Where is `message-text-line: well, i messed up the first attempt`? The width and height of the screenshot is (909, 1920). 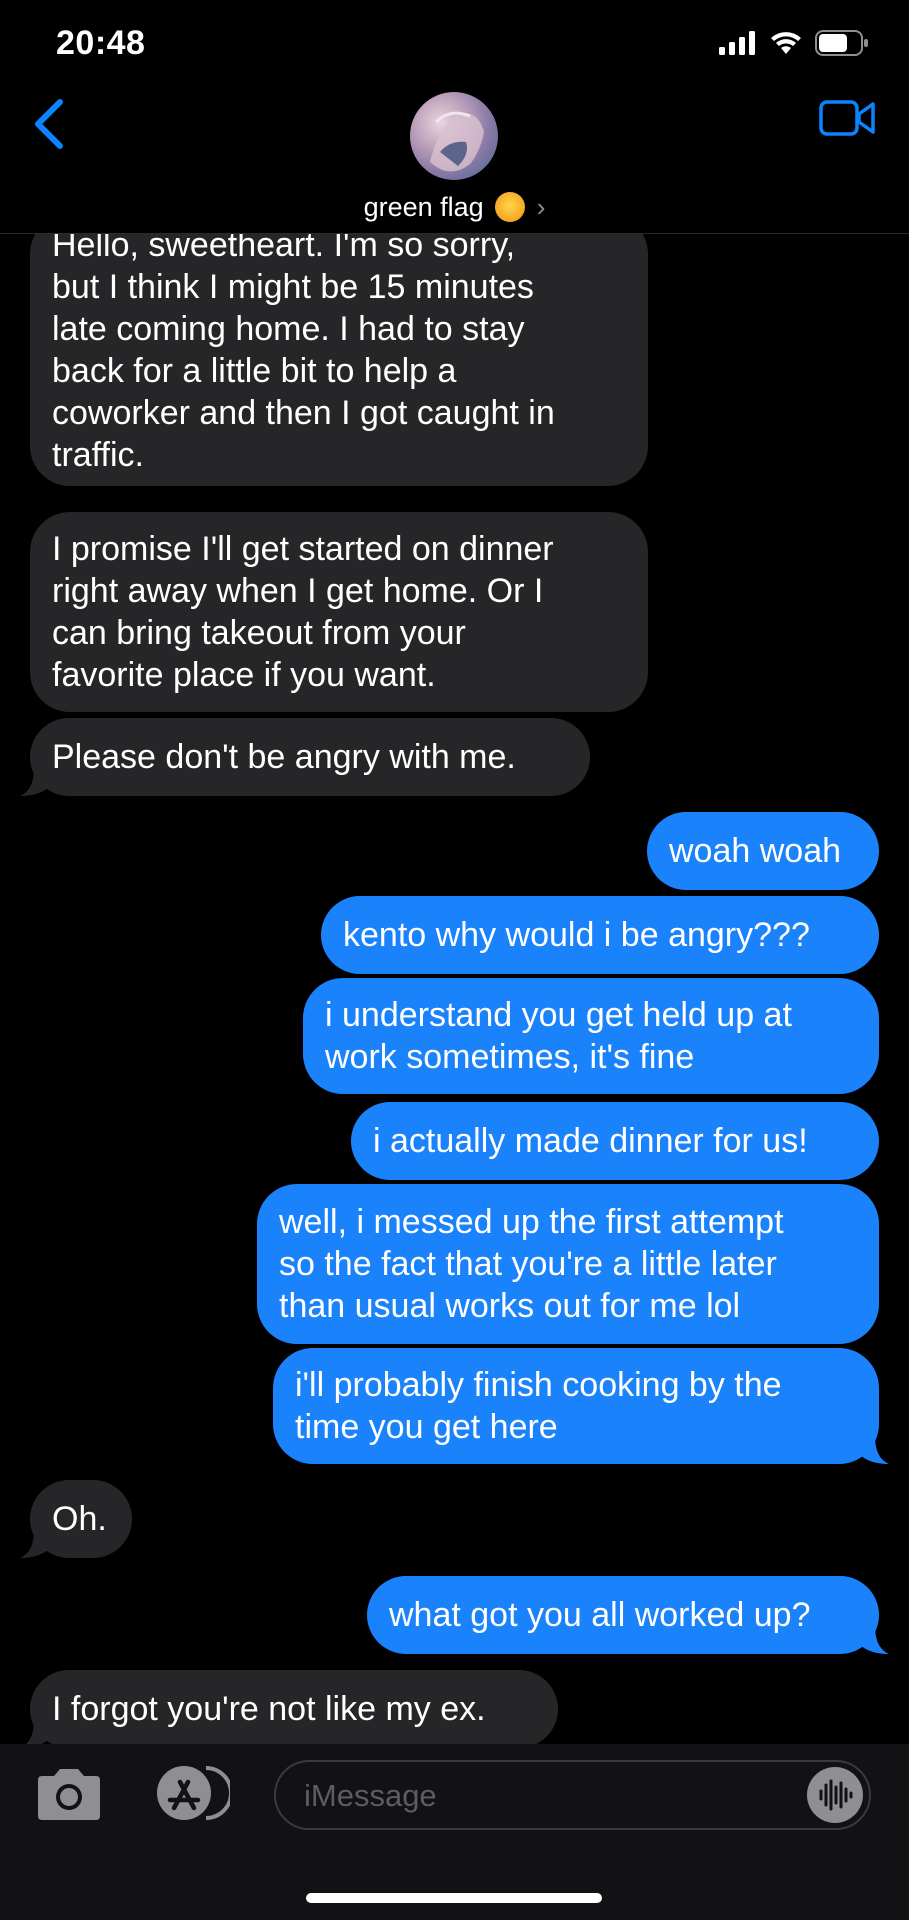
message-text-line: well, i messed up the first attempt is located at coordinates (531, 1222).